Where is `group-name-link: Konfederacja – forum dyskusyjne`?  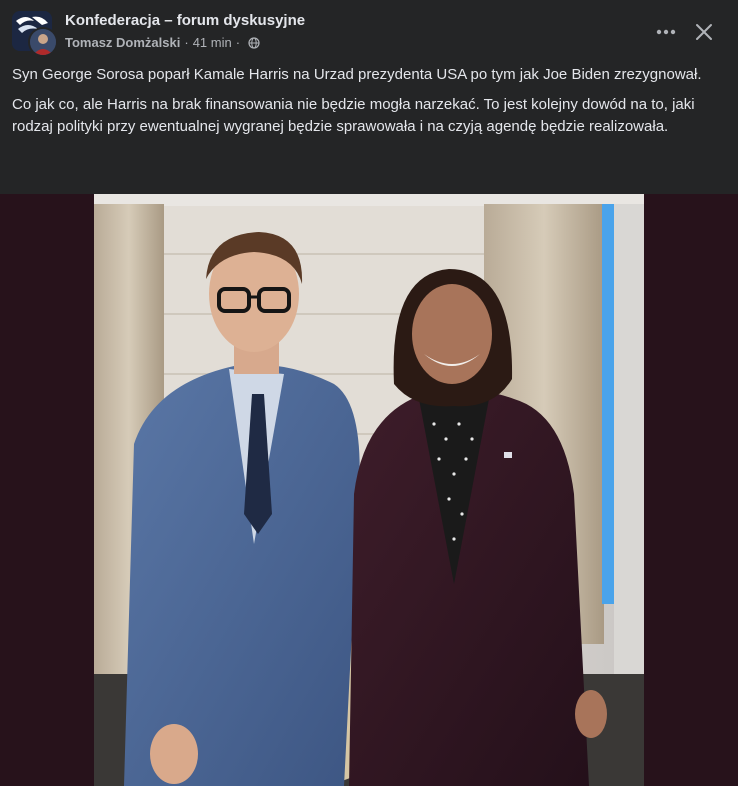 group-name-link: Konfederacja – forum dyskusyjne is located at coordinates (185, 20).